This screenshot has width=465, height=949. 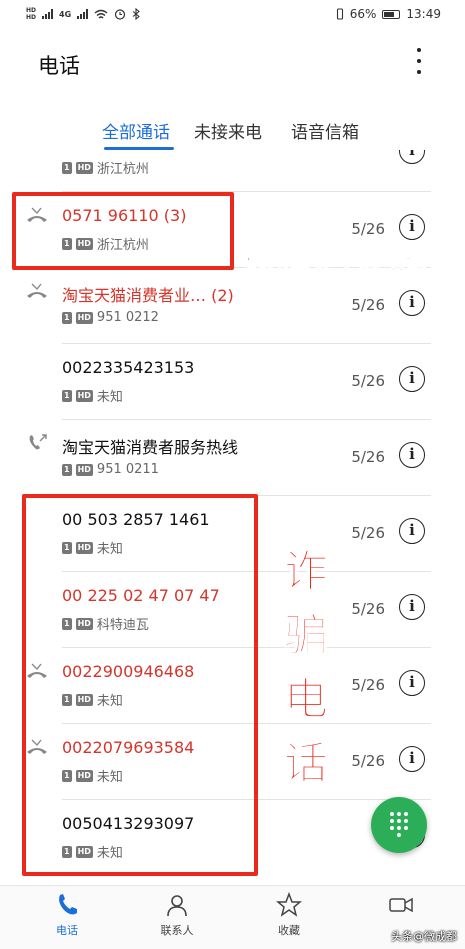 I want to click on call-number: 淘宝天猫消费者服务热线, so click(x=150, y=447).